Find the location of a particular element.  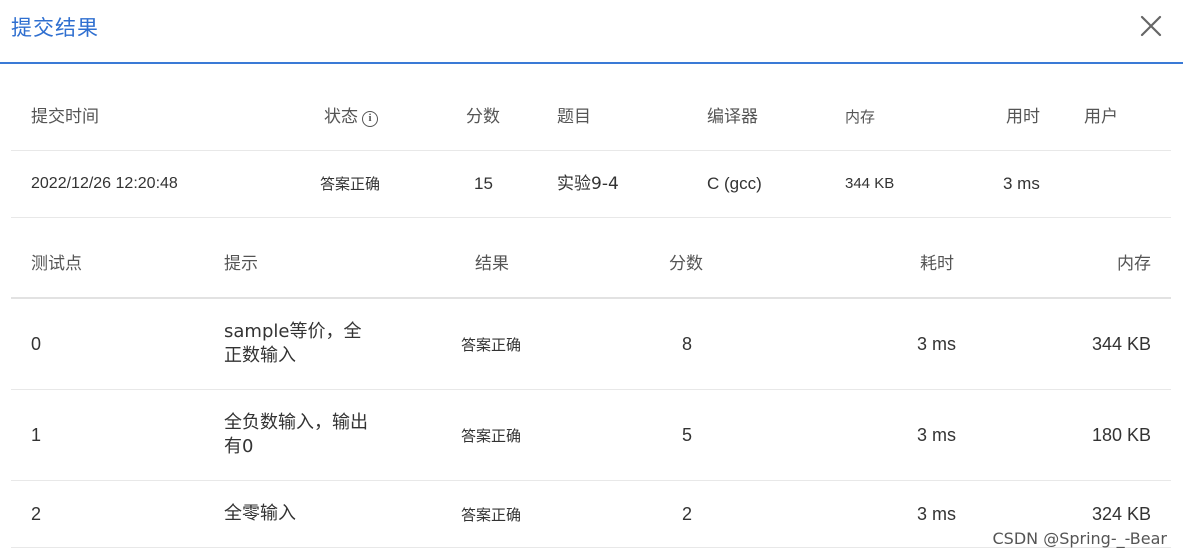

test-memory-cell: 344 KB is located at coordinates (1121, 343).